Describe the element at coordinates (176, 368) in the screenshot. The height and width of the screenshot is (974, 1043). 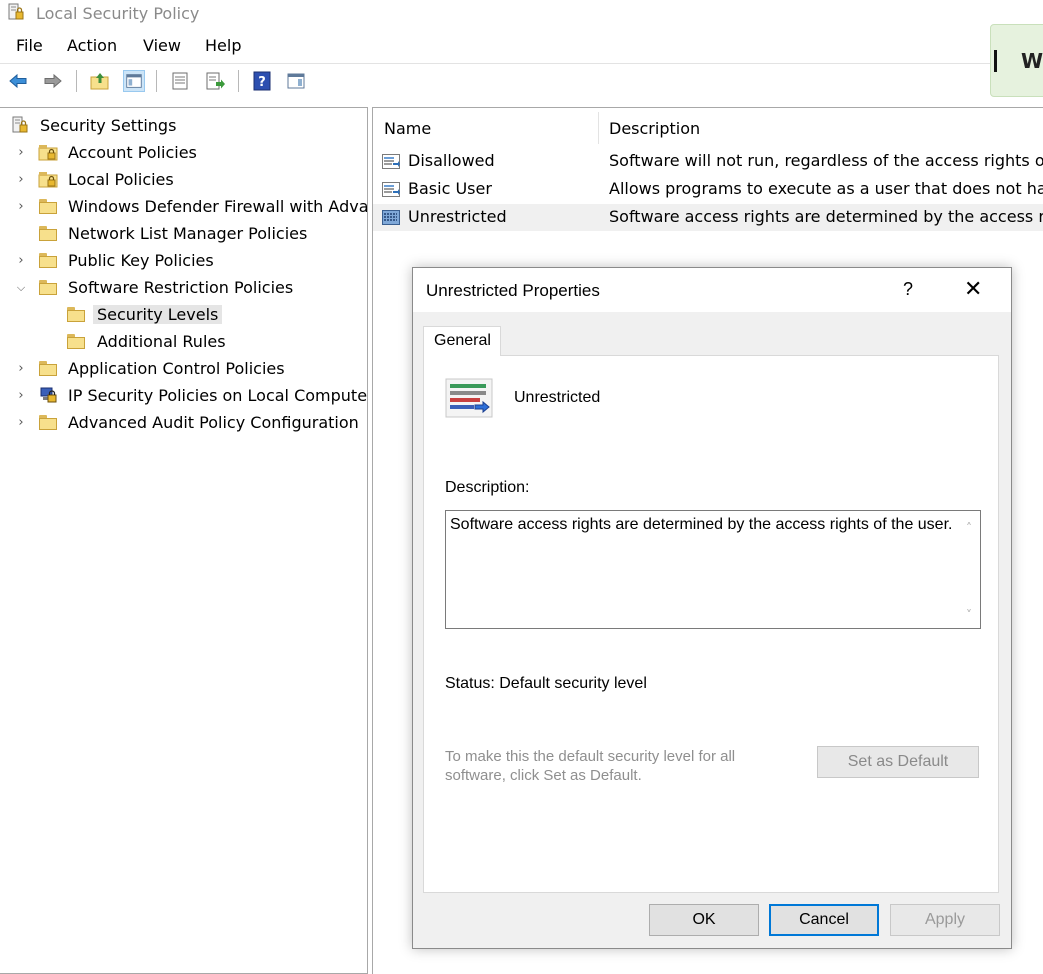
I see `tree-item-label: Application Control Policies` at that location.